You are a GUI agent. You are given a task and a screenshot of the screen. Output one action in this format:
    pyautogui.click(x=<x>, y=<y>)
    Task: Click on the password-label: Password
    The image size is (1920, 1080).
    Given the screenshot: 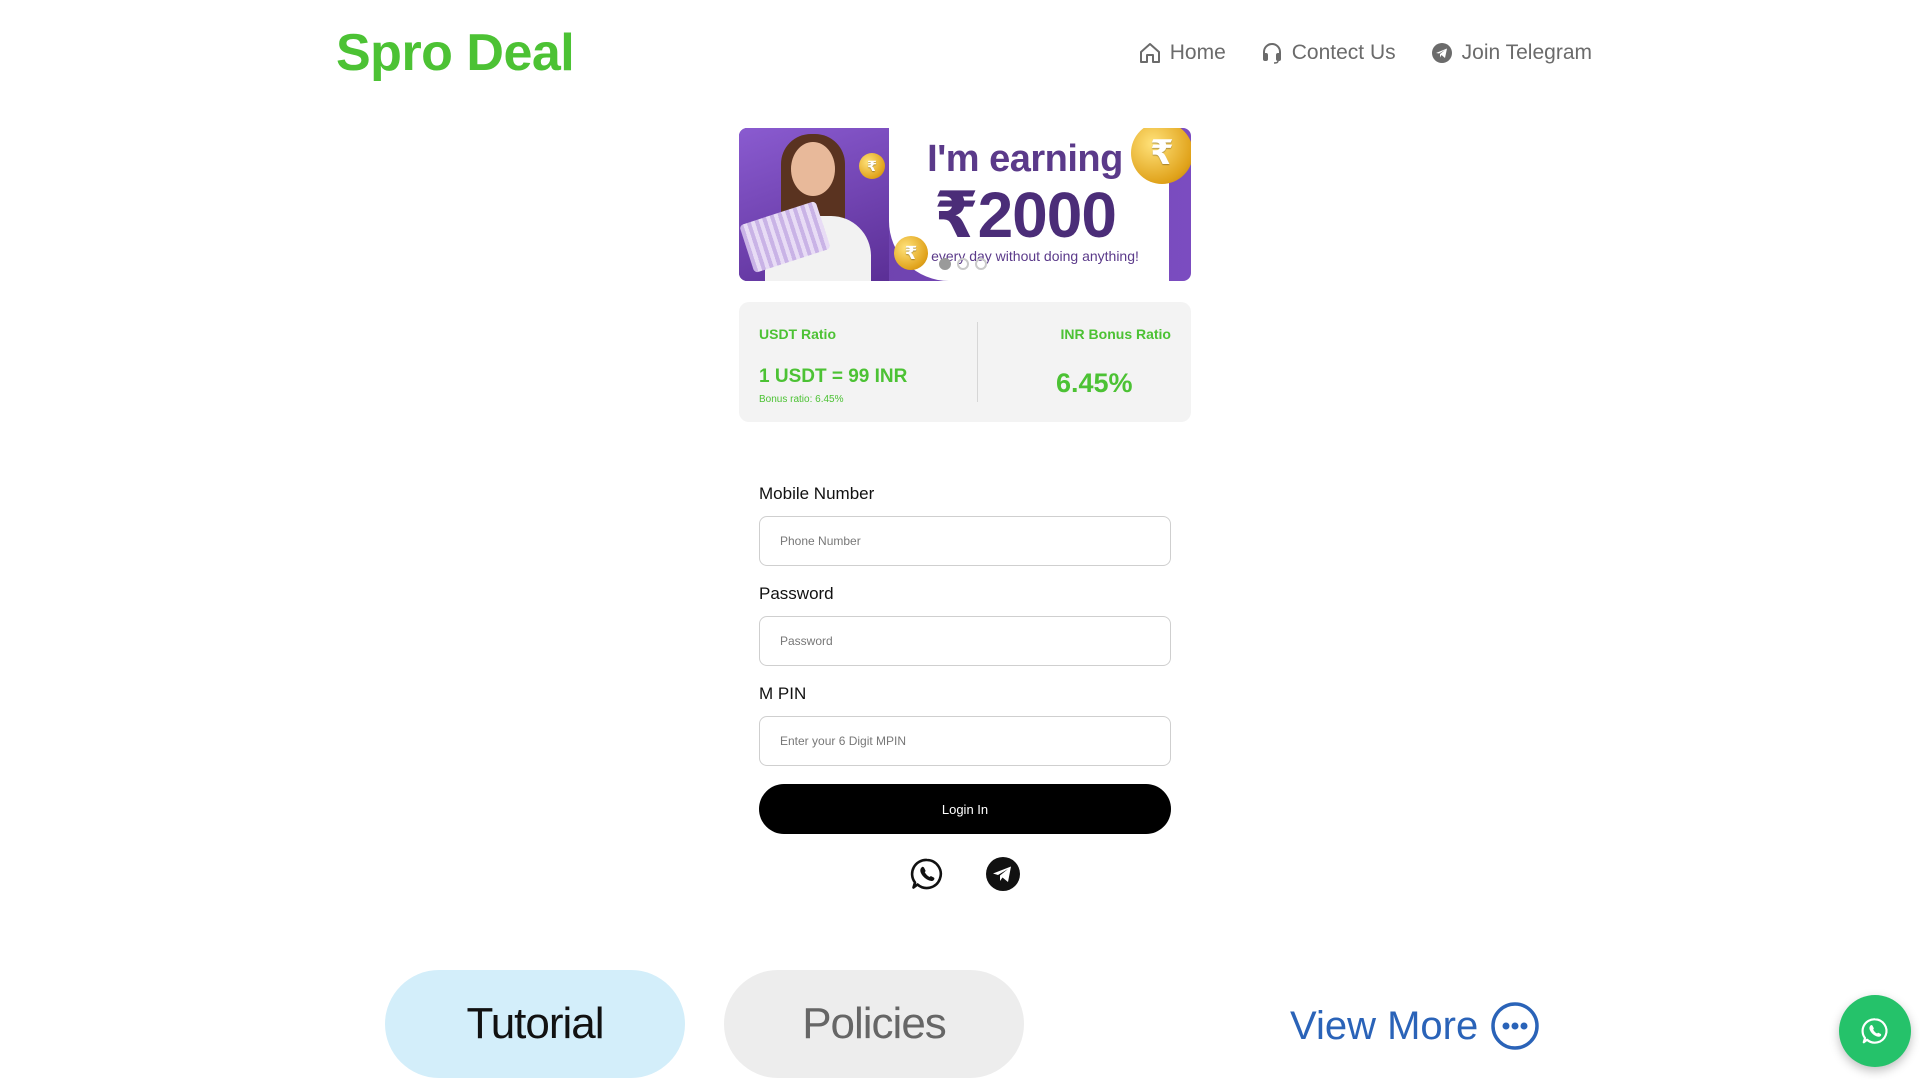 What is the action you would take?
    pyautogui.click(x=796, y=593)
    